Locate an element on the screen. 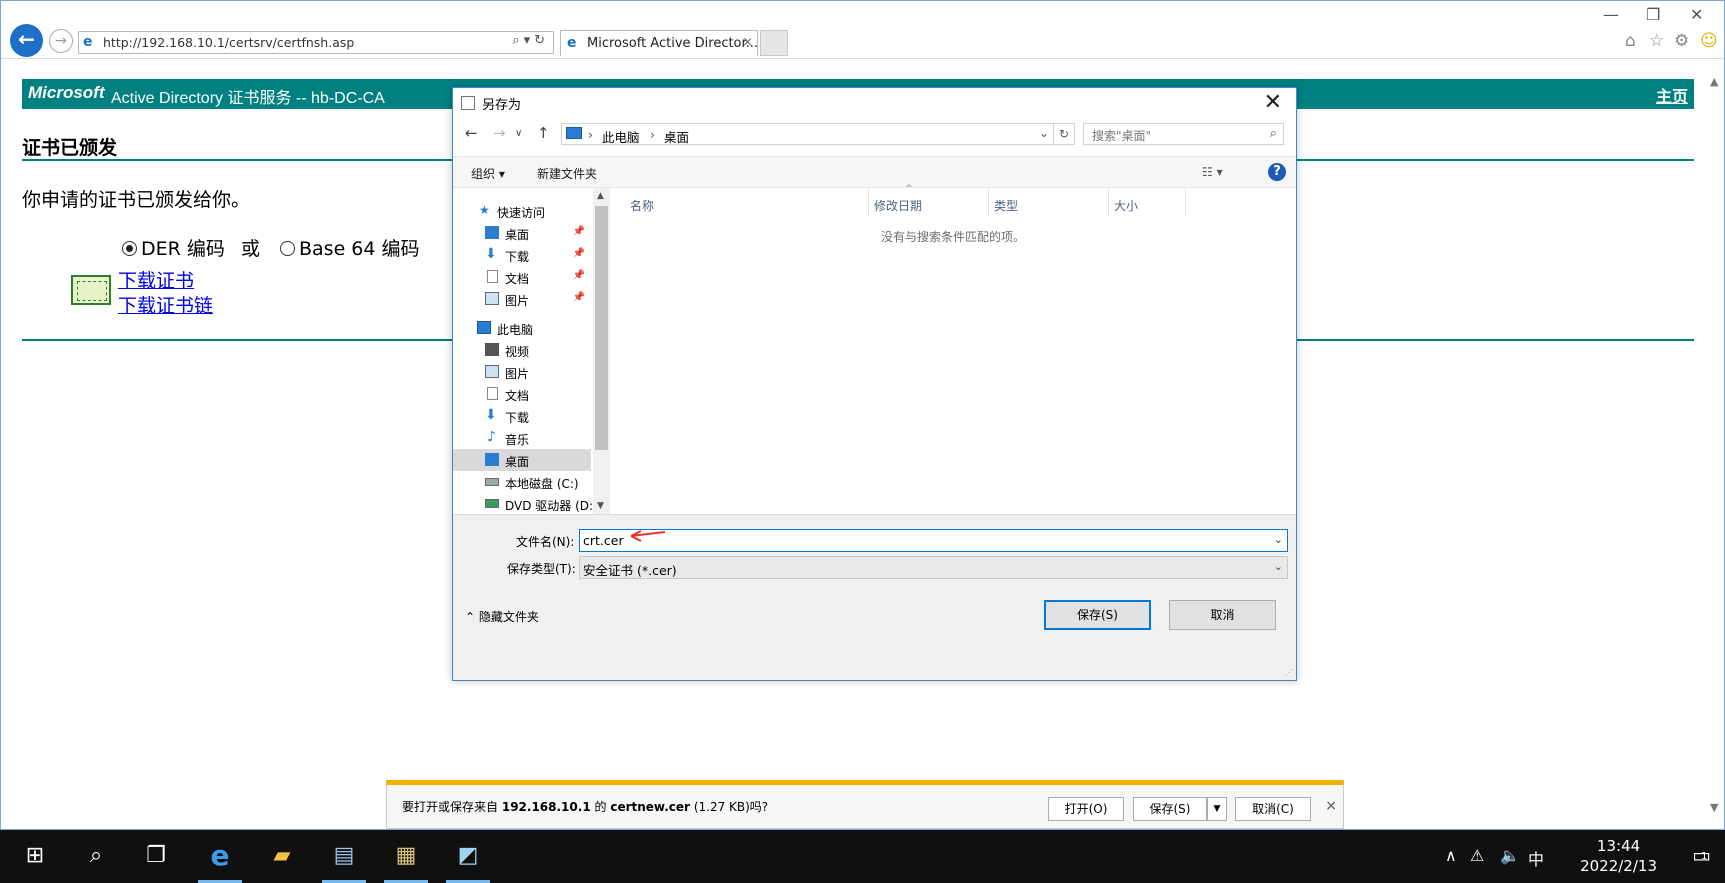 Image resolution: width=1725 pixels, height=883 pixels. recent-locations-icon: ∨ is located at coordinates (518, 133).